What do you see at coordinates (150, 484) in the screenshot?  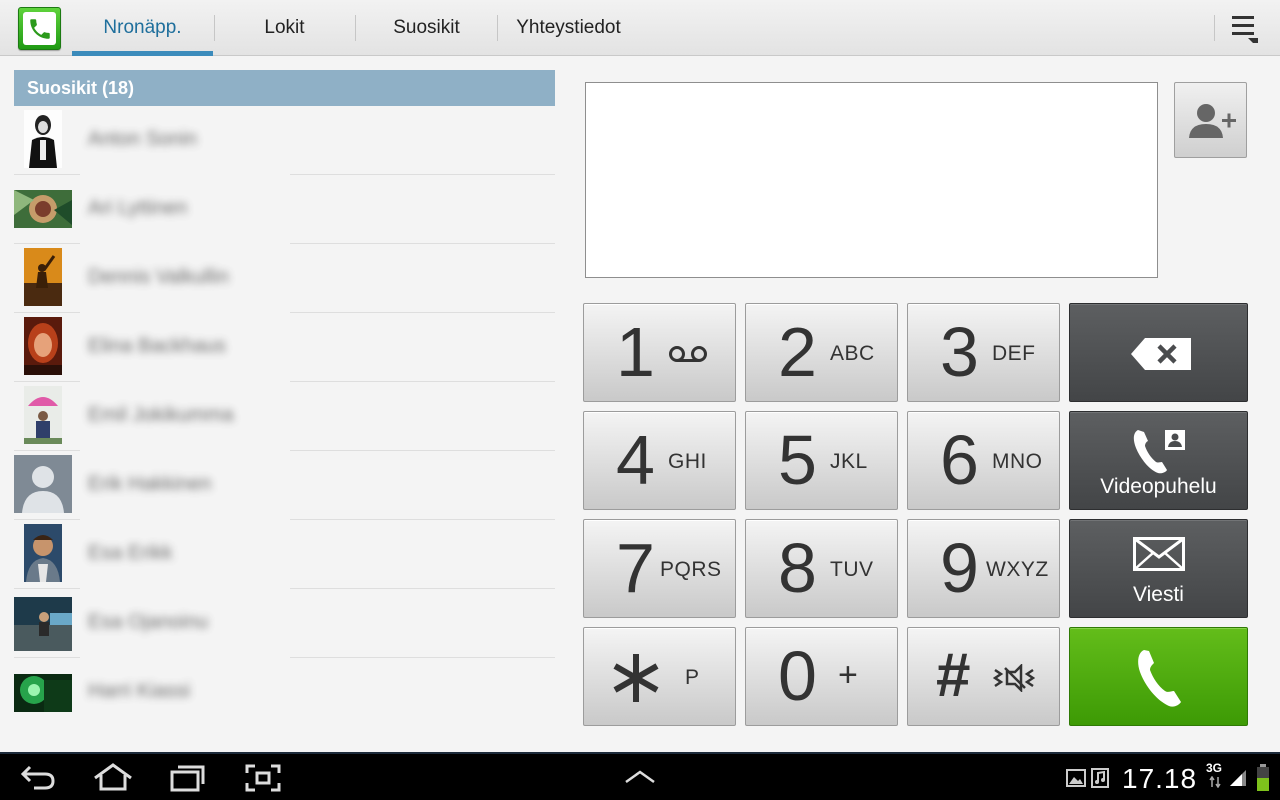 I see `contact-name: Erik Hakkinen` at bounding box center [150, 484].